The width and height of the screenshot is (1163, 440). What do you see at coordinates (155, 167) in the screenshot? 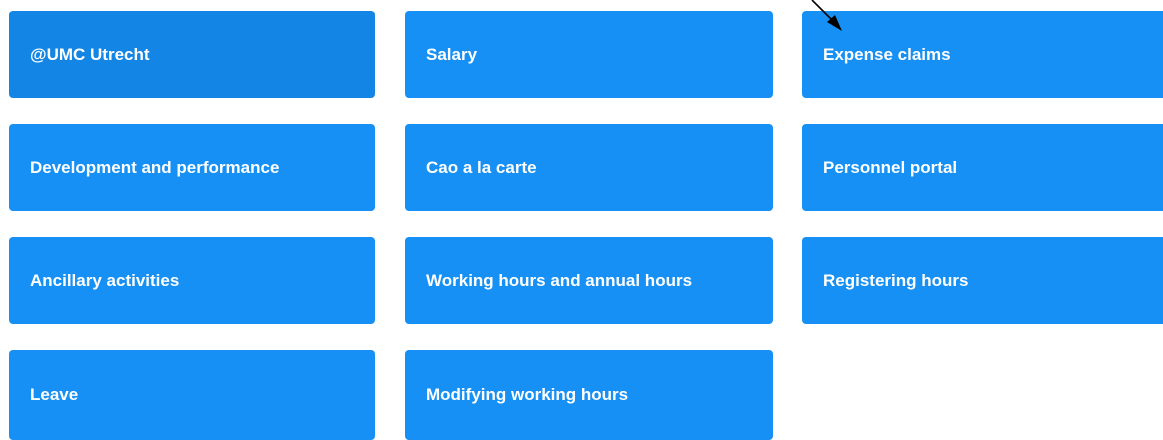
I see `tile-label: Development and performance` at bounding box center [155, 167].